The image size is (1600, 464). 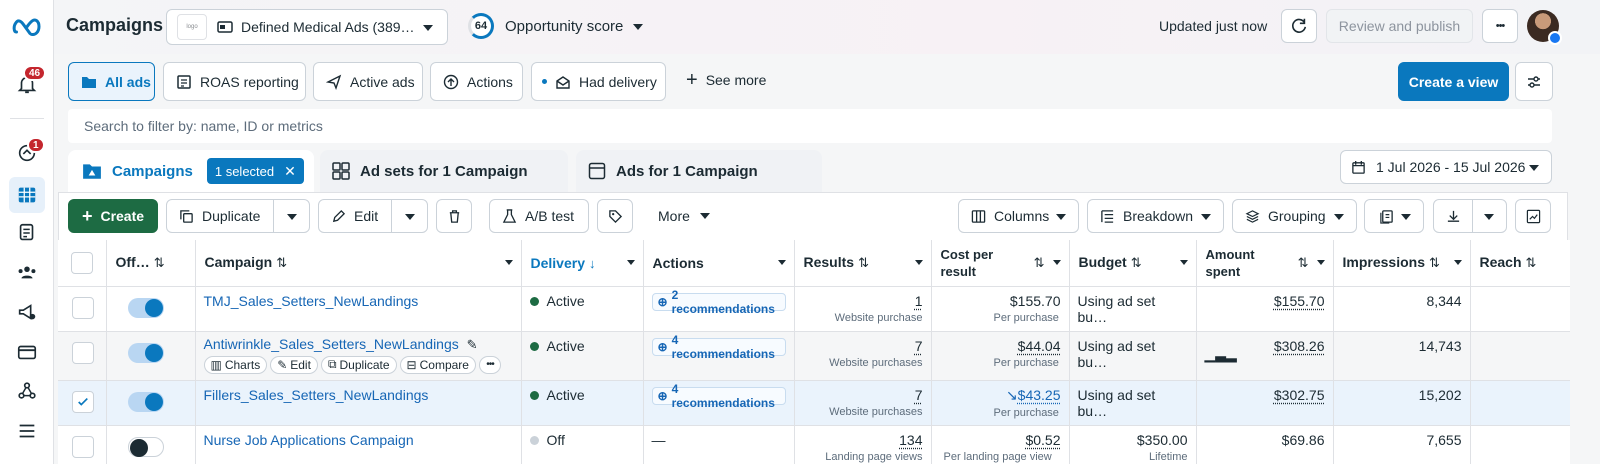 I want to click on reports-button, so click(x=1394, y=216).